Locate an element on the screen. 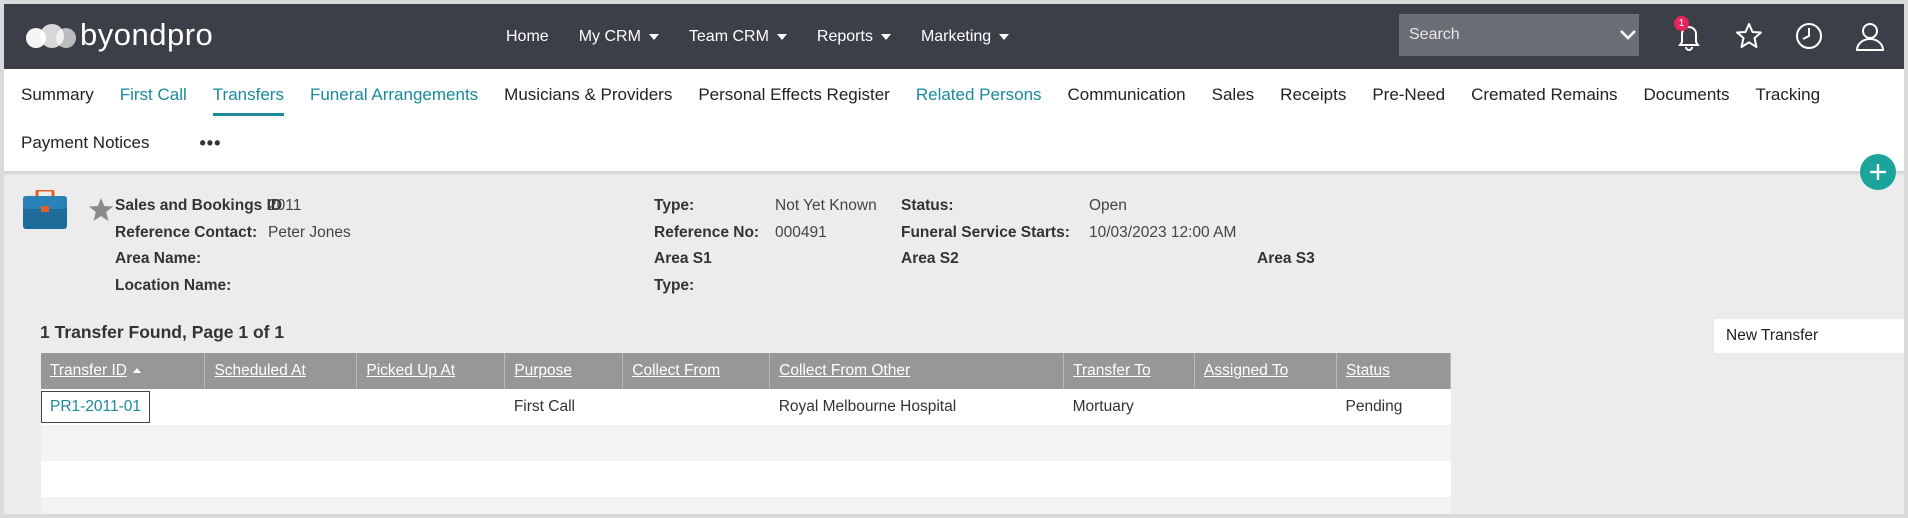  column-header-transfer-id: Transfer ID is located at coordinates (123, 371).